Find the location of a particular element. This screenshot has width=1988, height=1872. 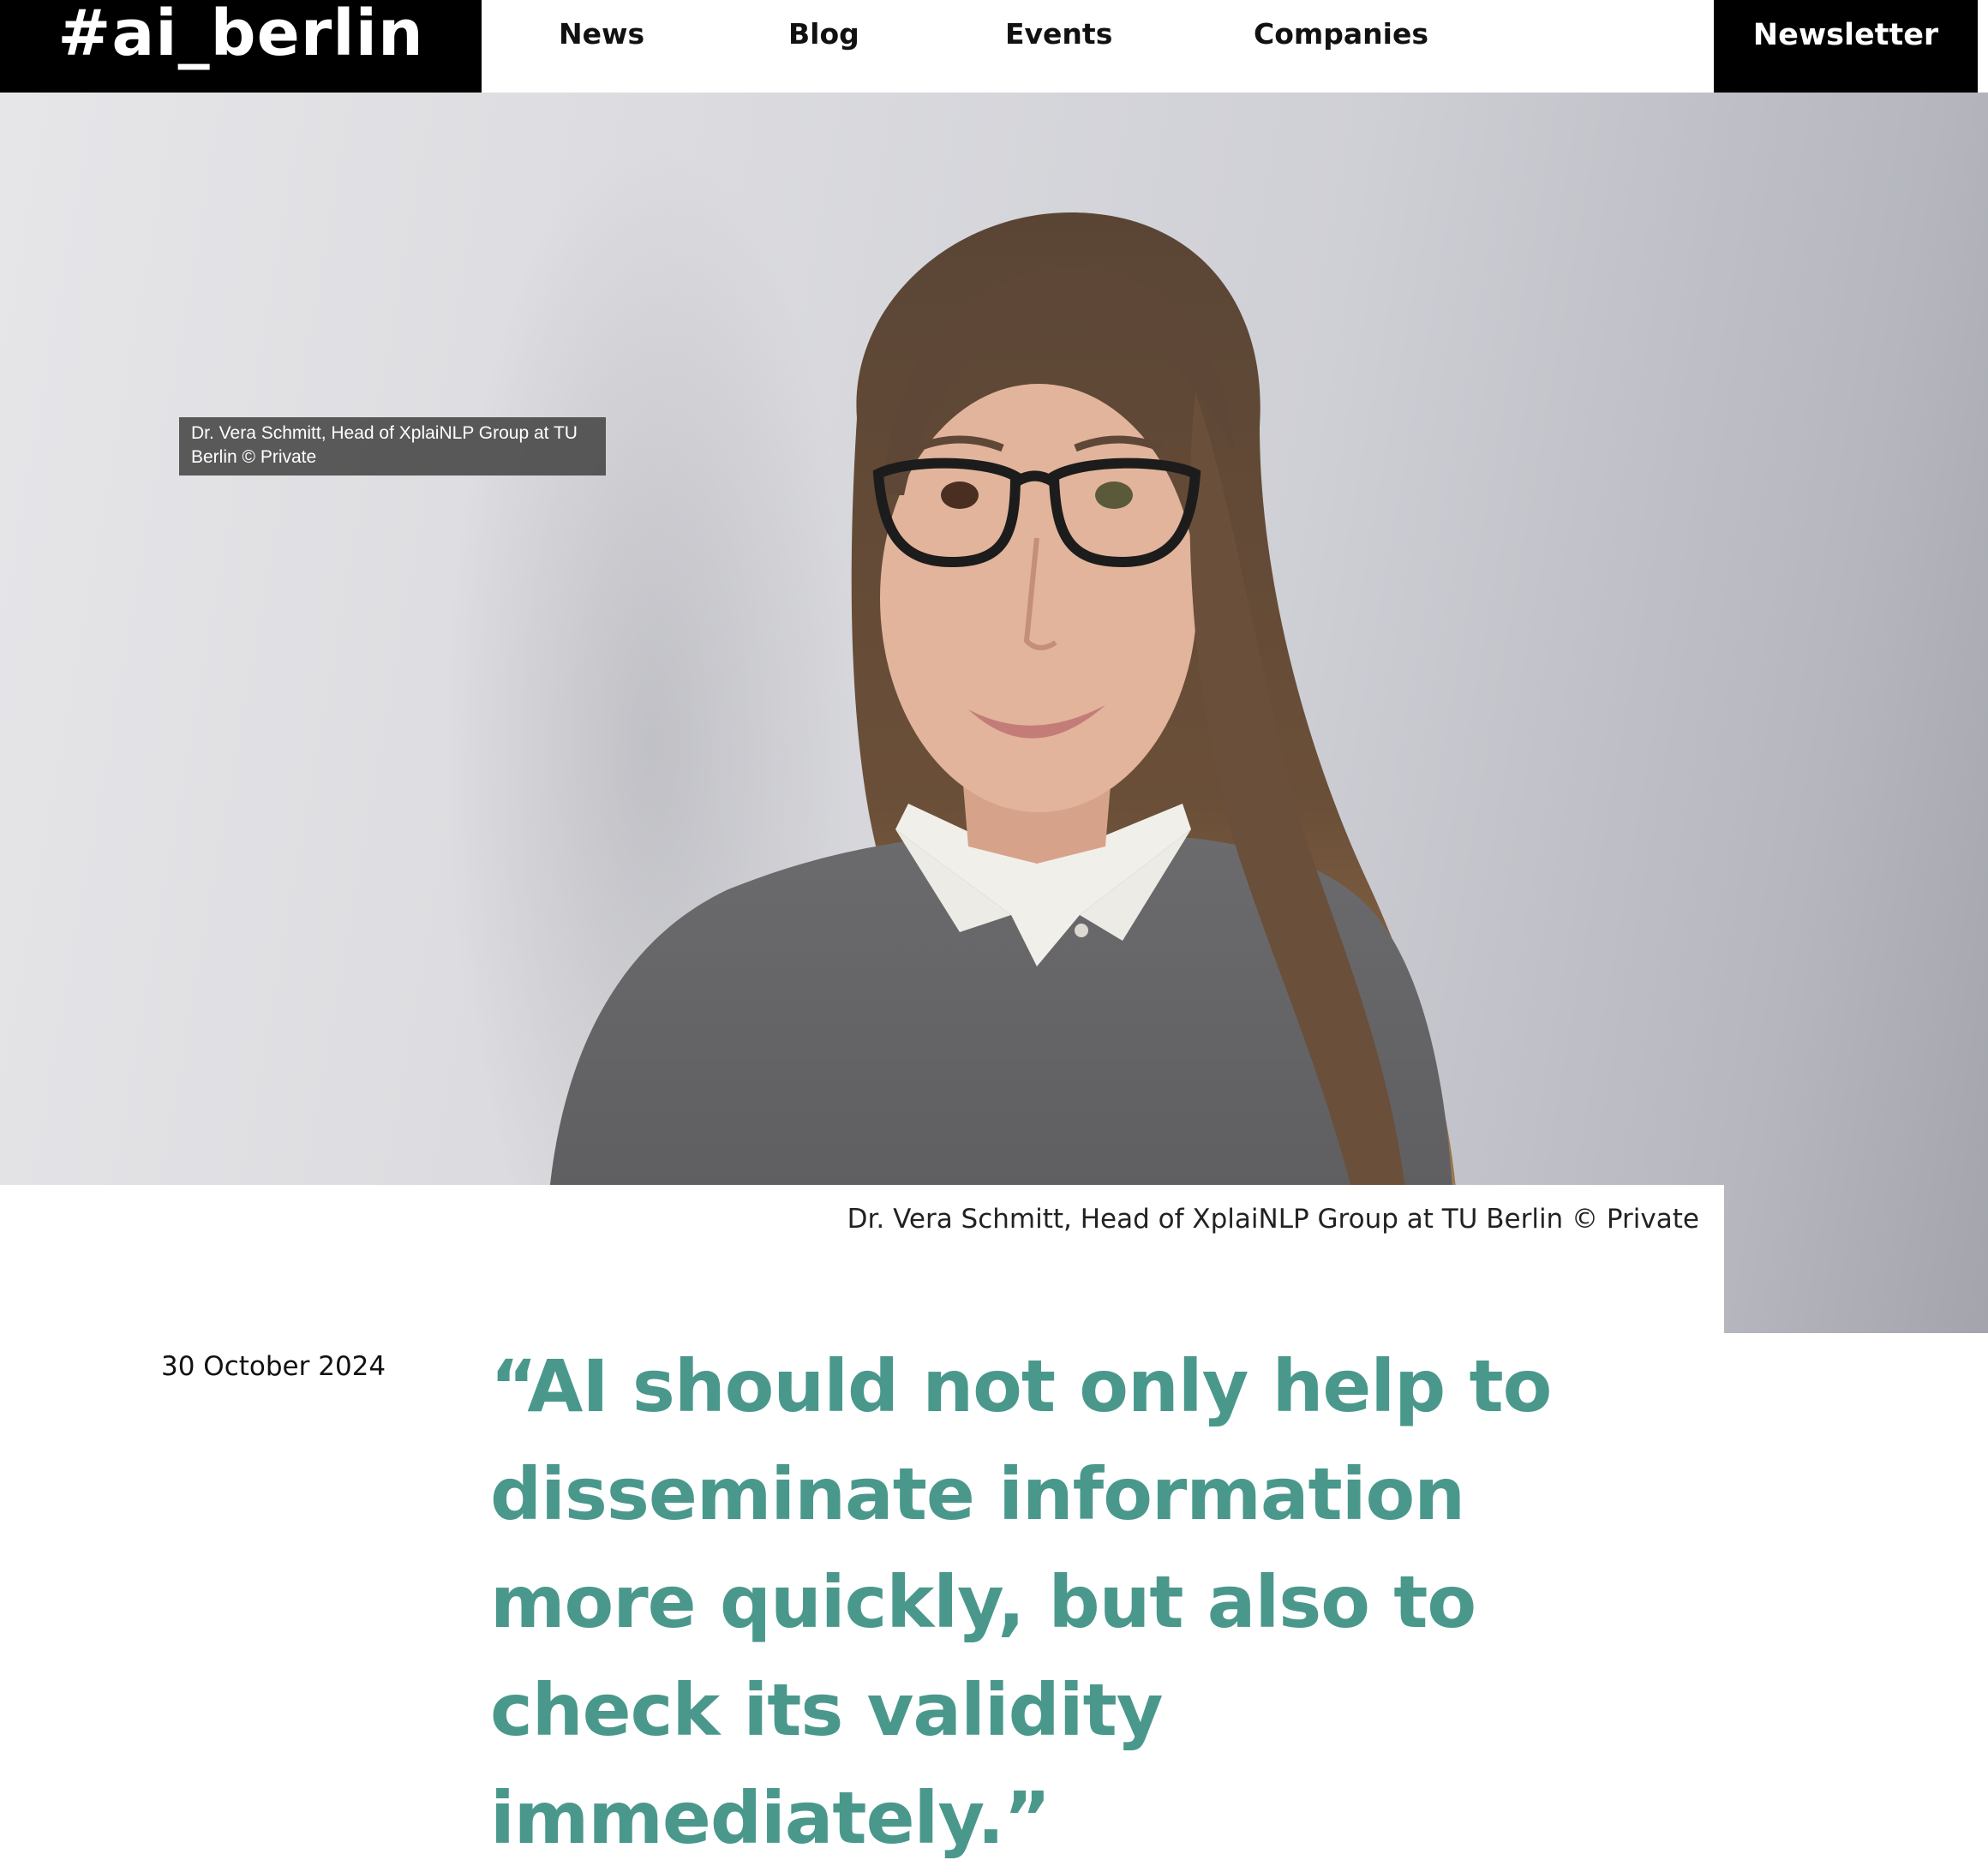

newsletter-button: Newsletter is located at coordinates (1846, 46).